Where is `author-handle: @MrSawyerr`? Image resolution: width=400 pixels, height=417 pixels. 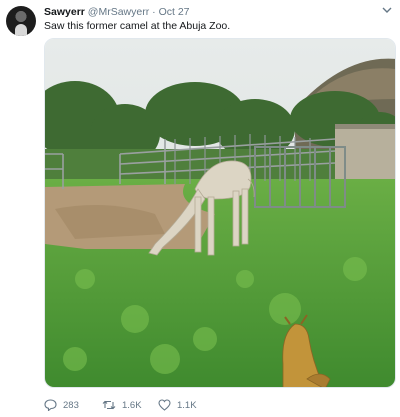
author-handle: @MrSawyerr is located at coordinates (118, 12).